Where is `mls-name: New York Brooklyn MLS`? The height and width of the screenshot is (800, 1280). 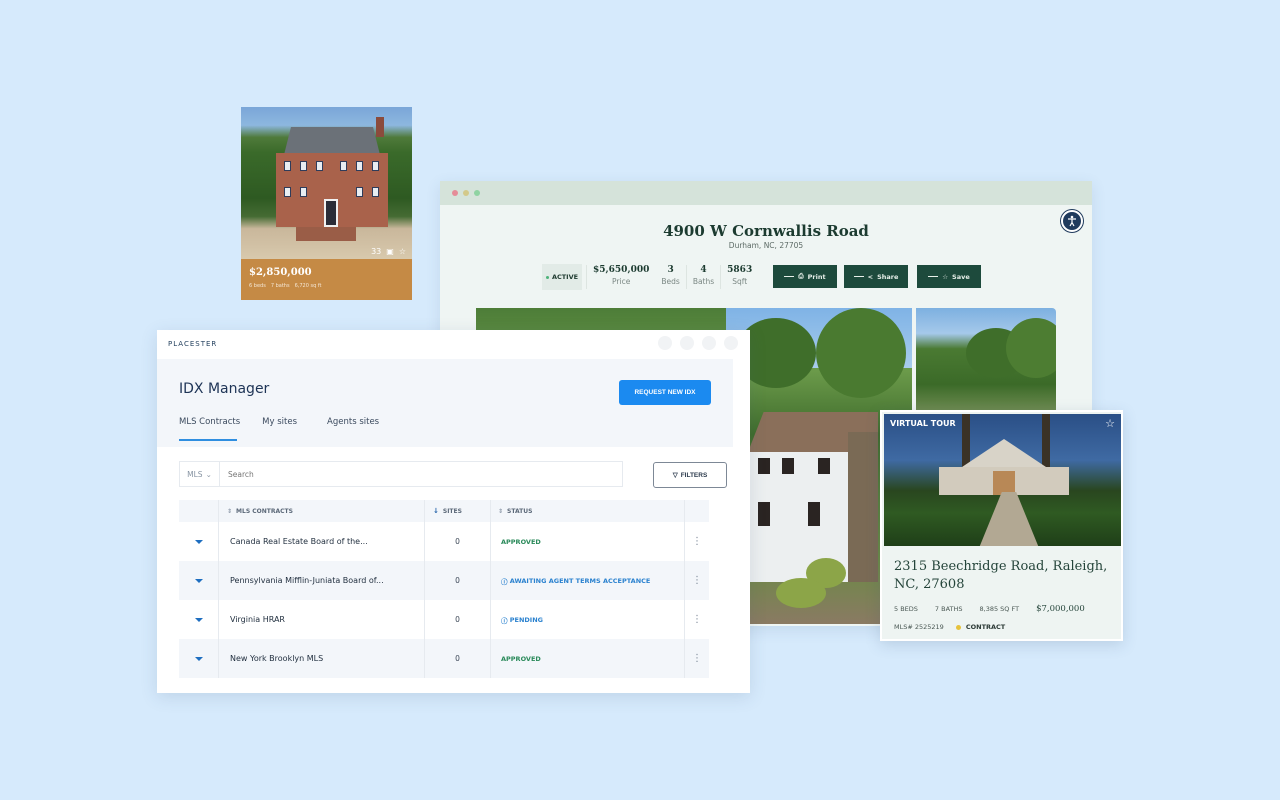
mls-name: New York Brooklyn MLS is located at coordinates (277, 658).